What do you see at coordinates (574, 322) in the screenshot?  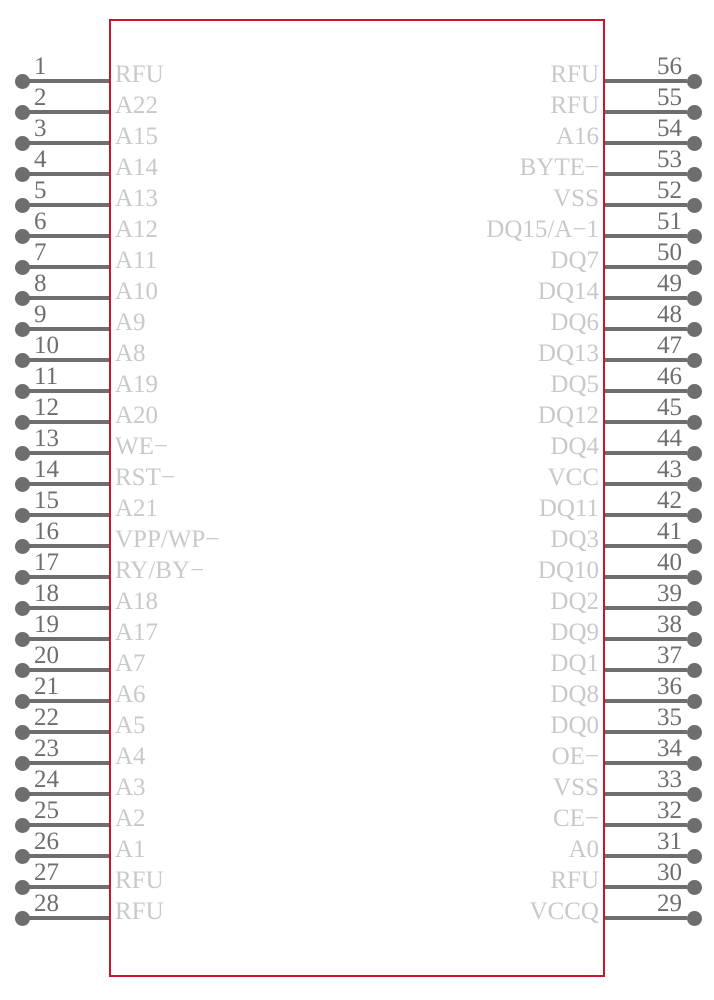 I see `pin-name: DQ6` at bounding box center [574, 322].